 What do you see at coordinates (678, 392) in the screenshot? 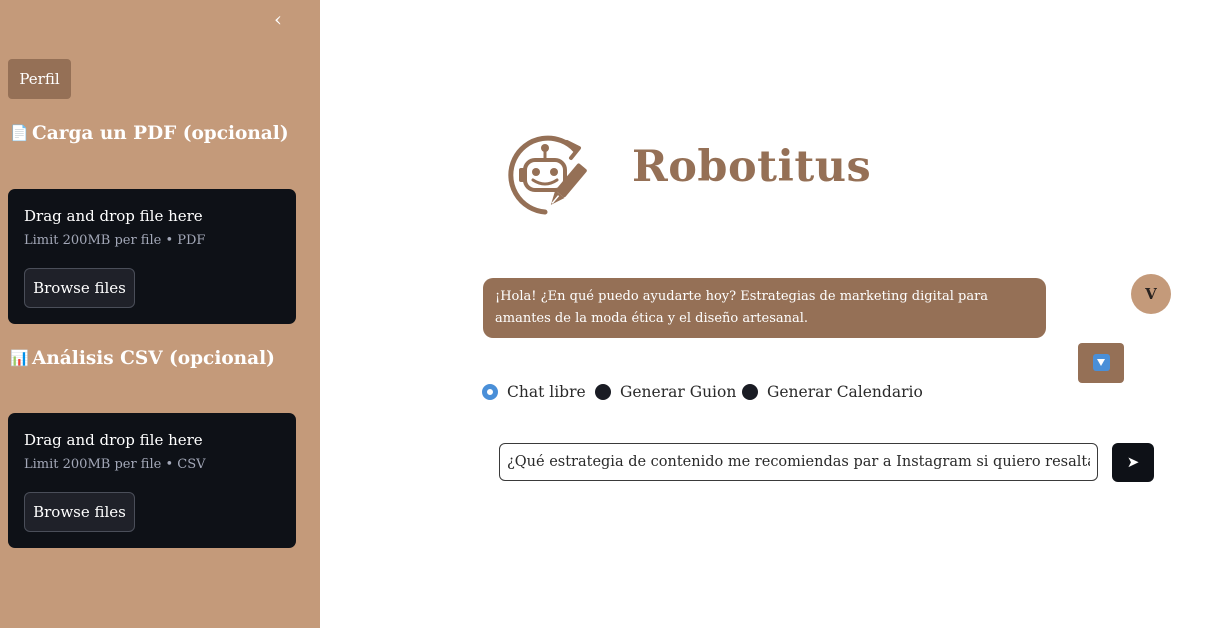
I see `radio-label: Generar Guion` at bounding box center [678, 392].